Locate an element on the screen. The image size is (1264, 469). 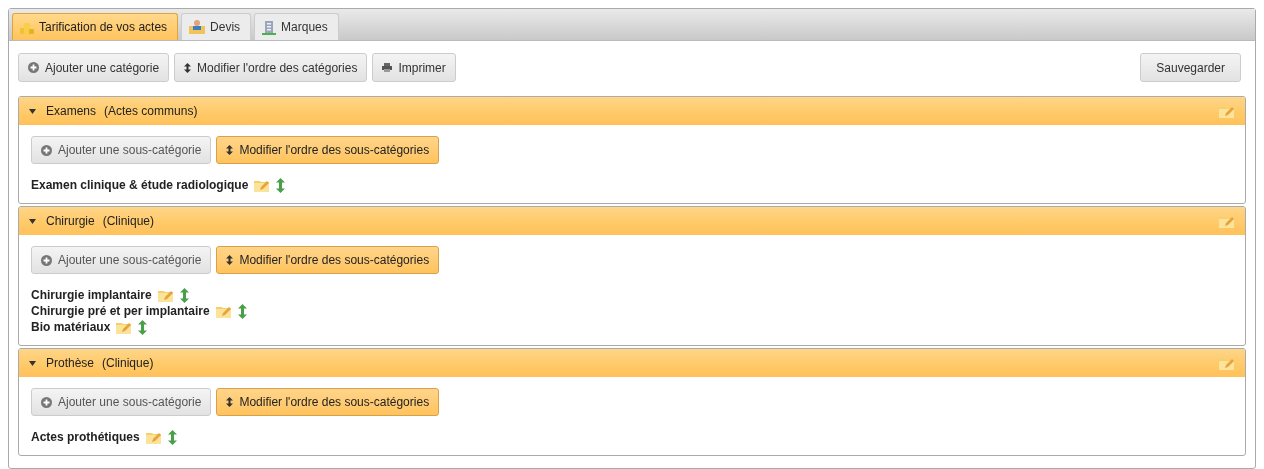
person-folder-icon is located at coordinates (197, 27).